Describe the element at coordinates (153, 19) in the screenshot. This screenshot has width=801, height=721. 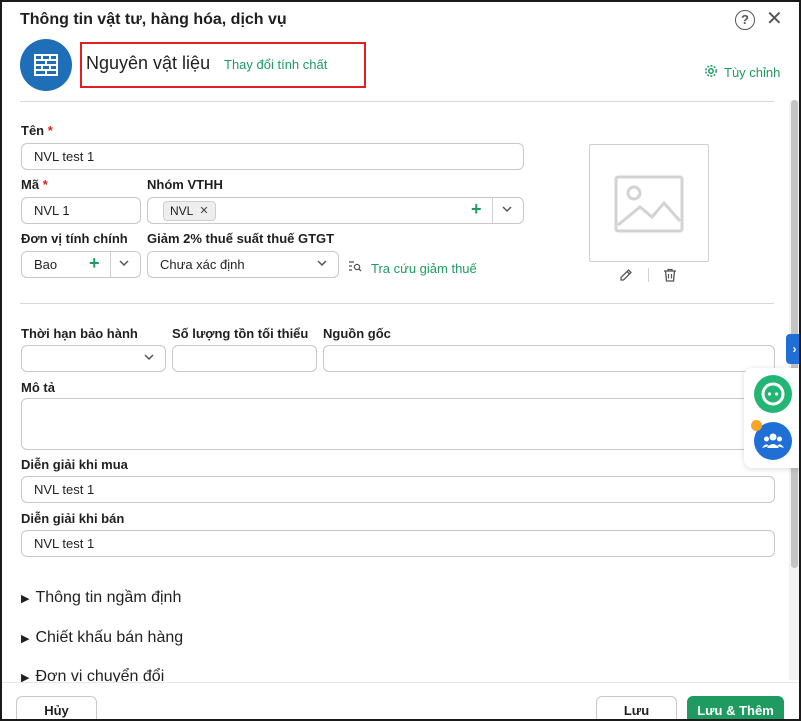
I see `dialog-title: Thông tin vật tư, hàng hóa, dịch vụ` at that location.